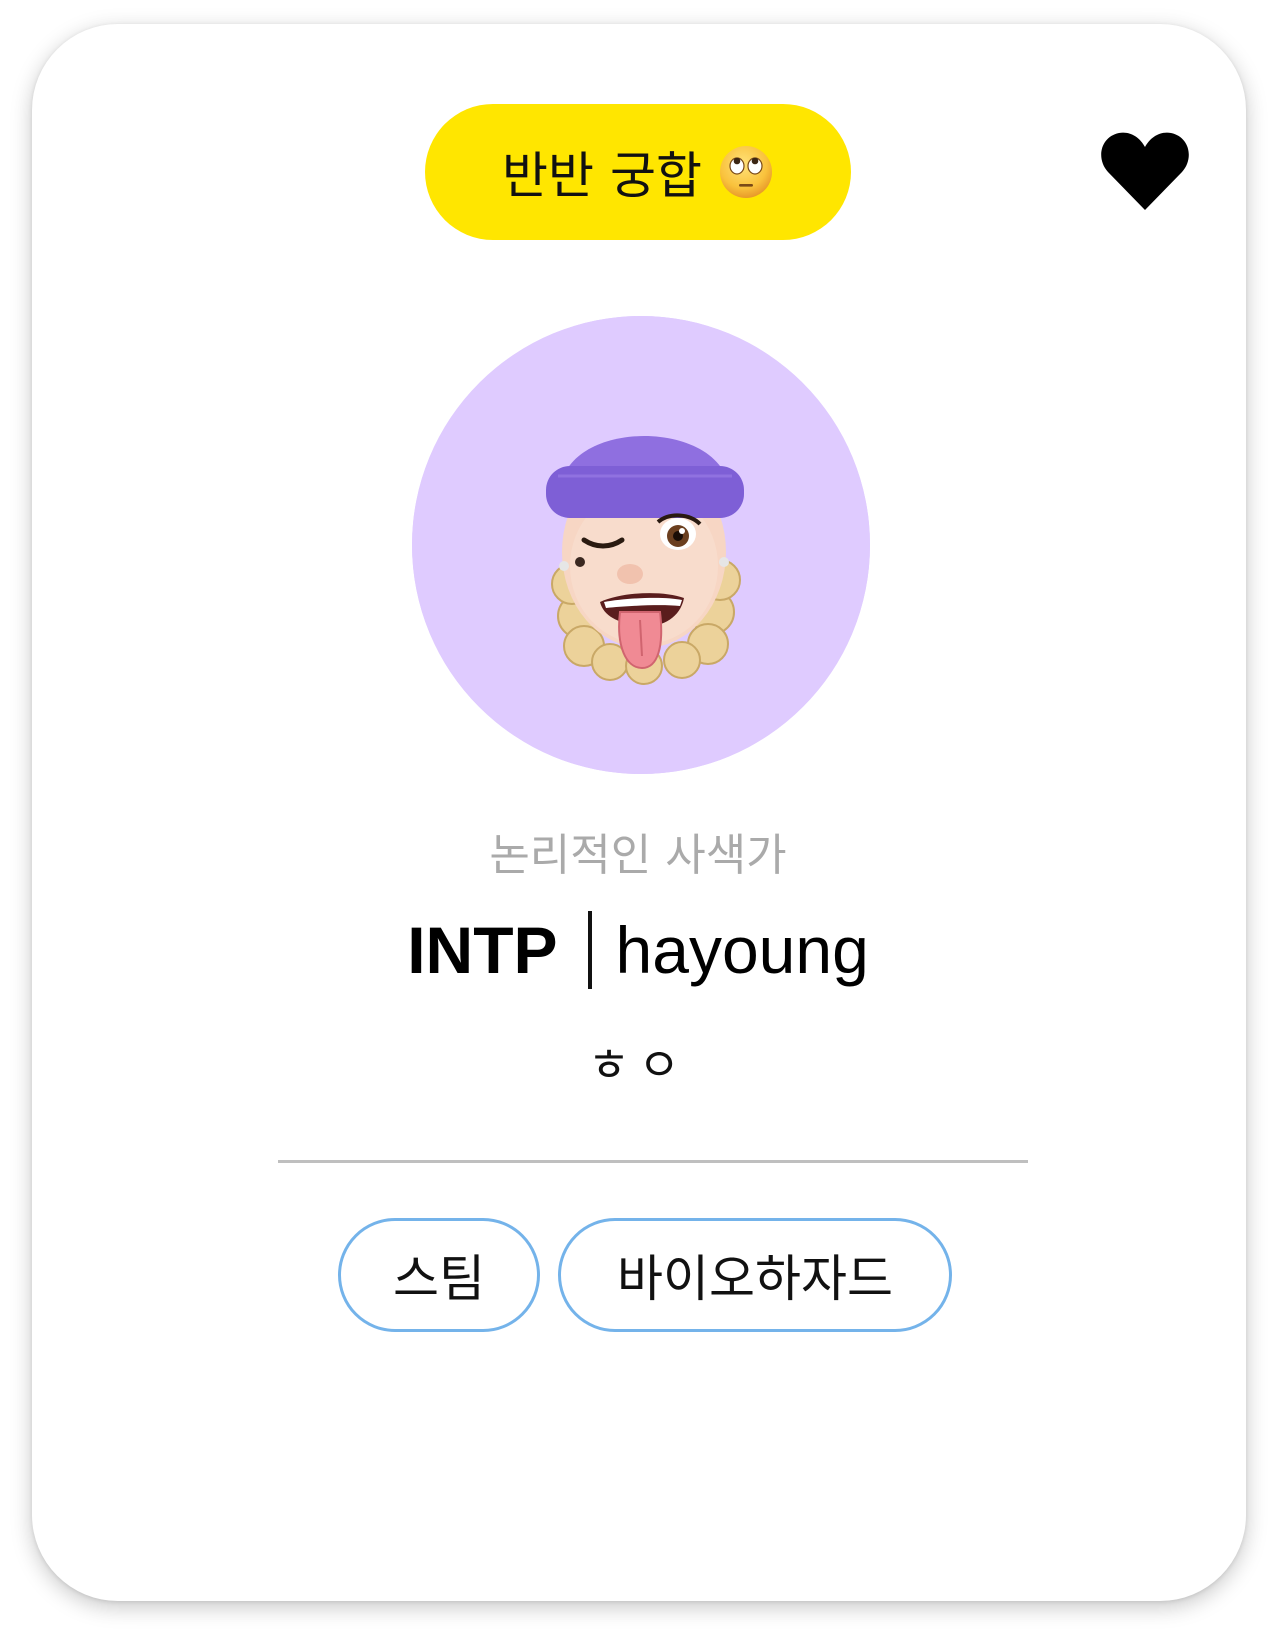  I want to click on mbti-type: INTP, so click(482, 950).